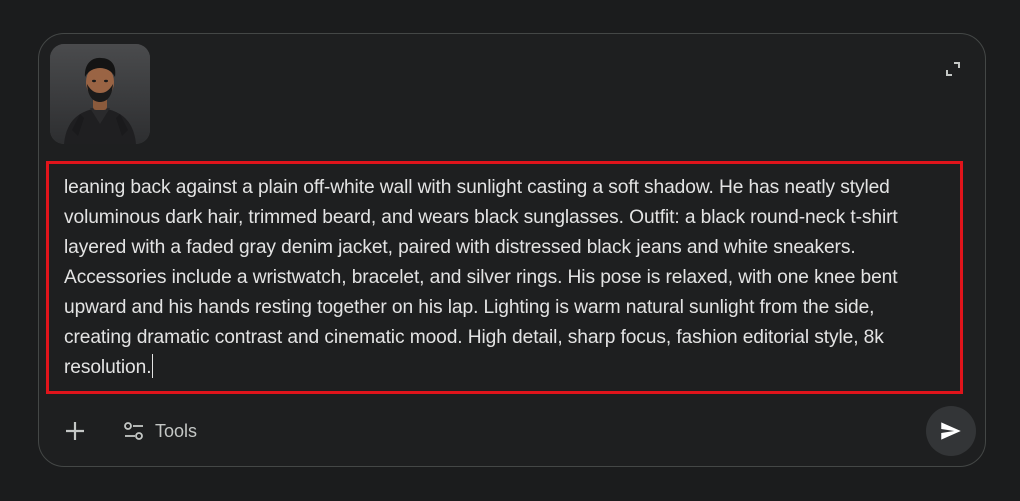  Describe the element at coordinates (176, 430) in the screenshot. I see `tools-label: Tools` at that location.